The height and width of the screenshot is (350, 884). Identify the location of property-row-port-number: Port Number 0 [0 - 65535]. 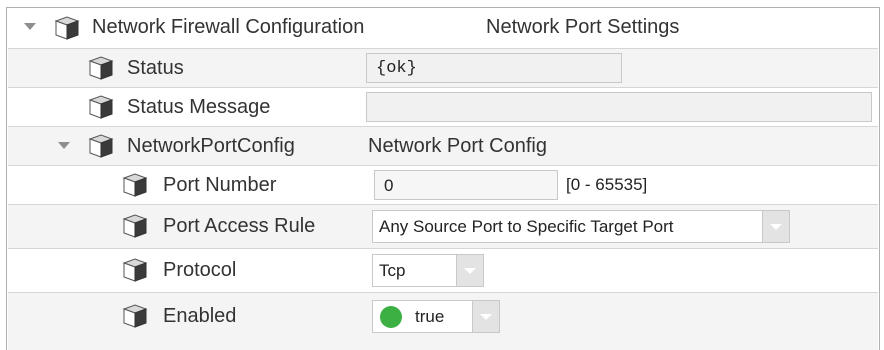
(443, 185).